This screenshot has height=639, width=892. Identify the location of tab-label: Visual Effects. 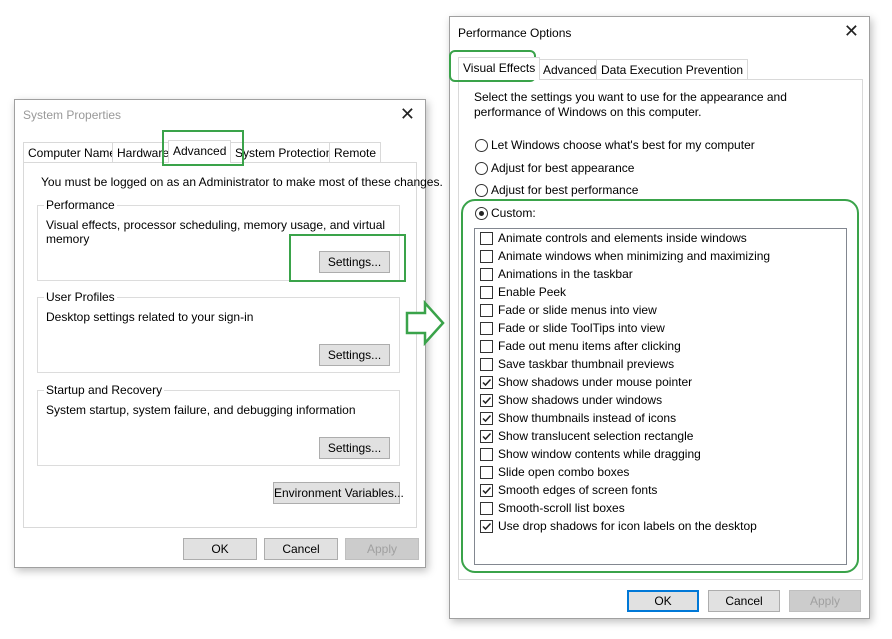
(499, 68).